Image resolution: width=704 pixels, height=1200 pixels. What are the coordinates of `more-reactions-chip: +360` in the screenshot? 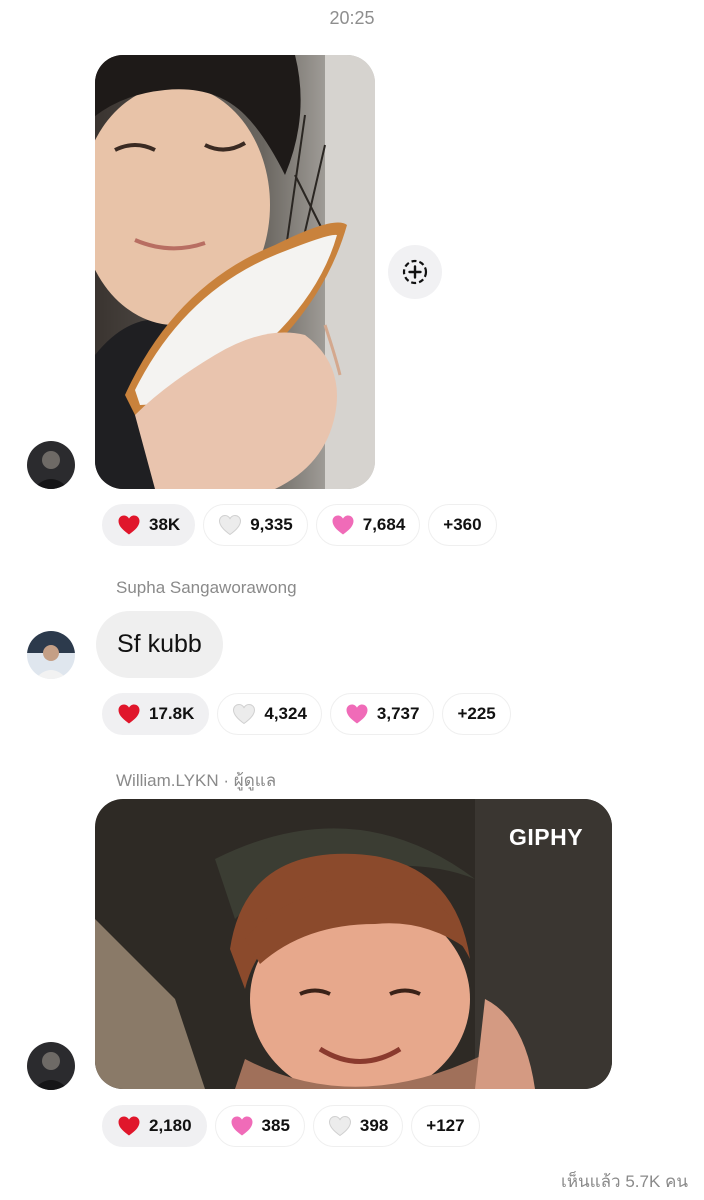 It's located at (462, 525).